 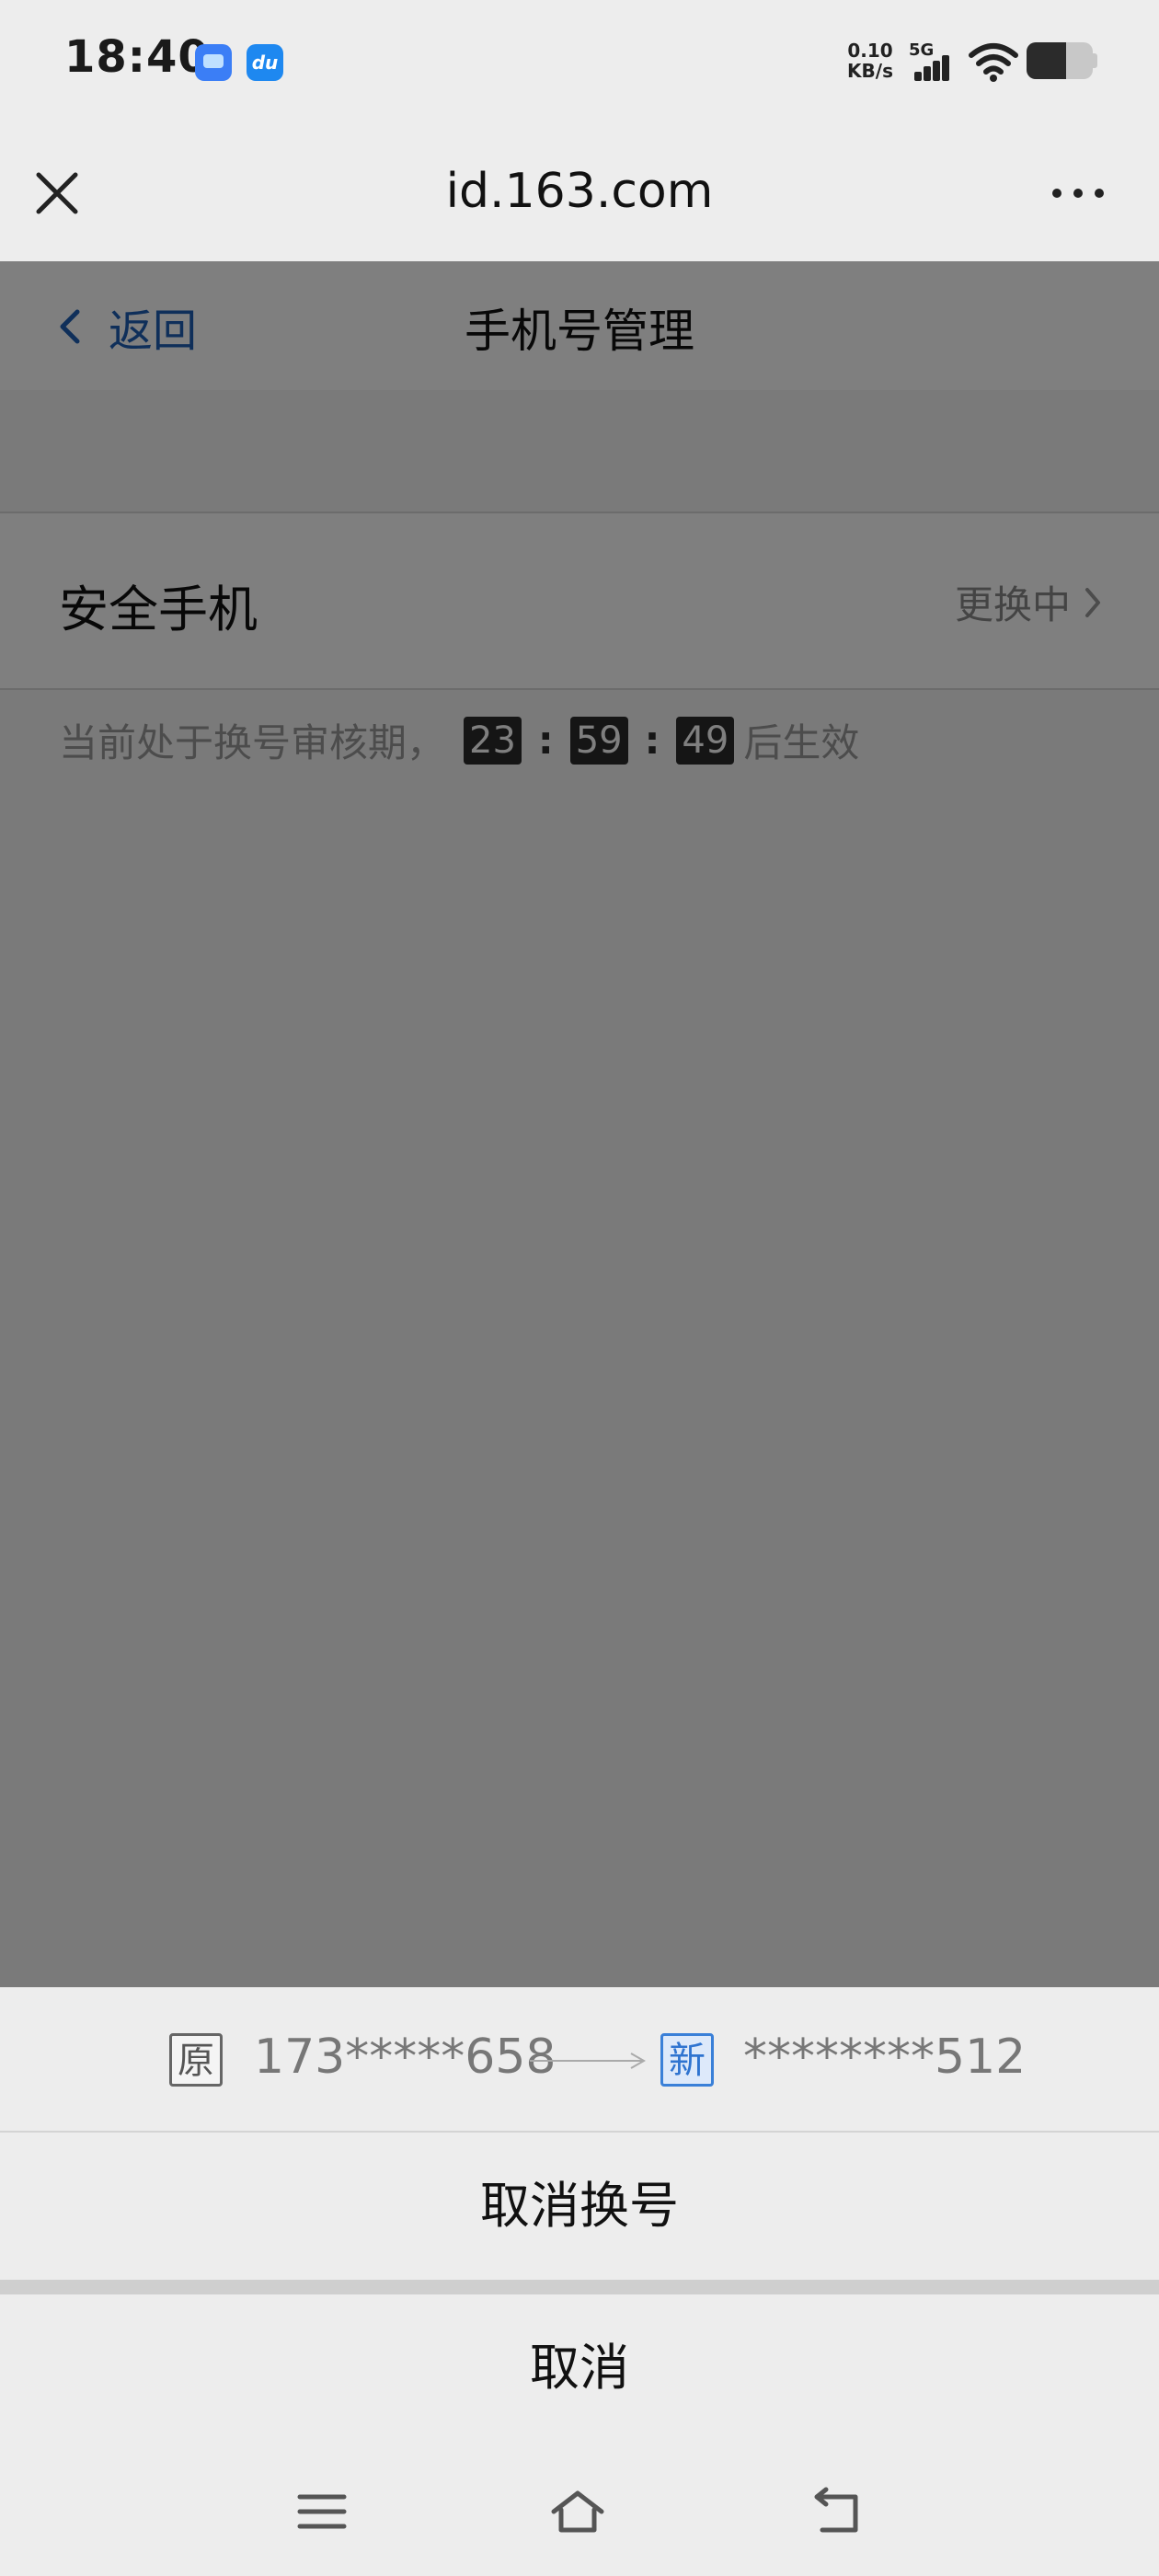 I want to click on messenger-icon, so click(x=213, y=62).